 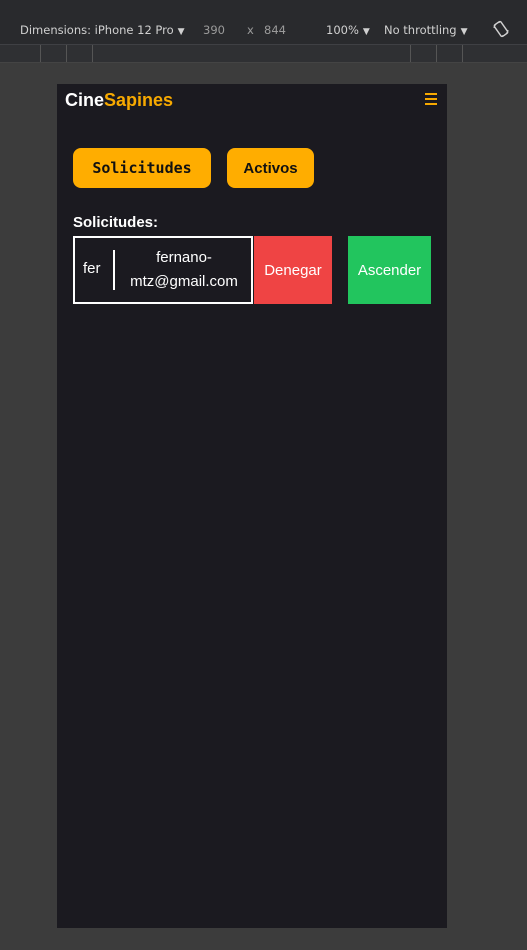 I want to click on media-query-ruler, so click(x=263, y=54).